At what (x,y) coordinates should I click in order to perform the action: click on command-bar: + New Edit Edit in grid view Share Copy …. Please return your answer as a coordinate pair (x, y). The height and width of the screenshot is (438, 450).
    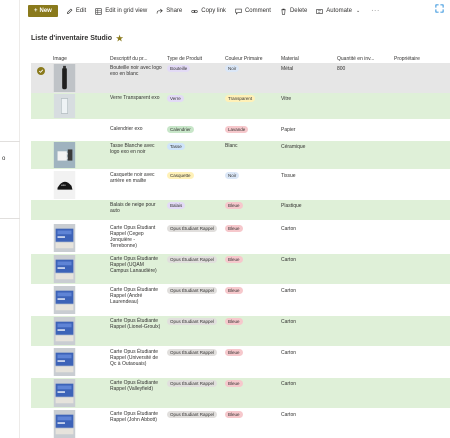
    Looking at the image, I should click on (238, 11).